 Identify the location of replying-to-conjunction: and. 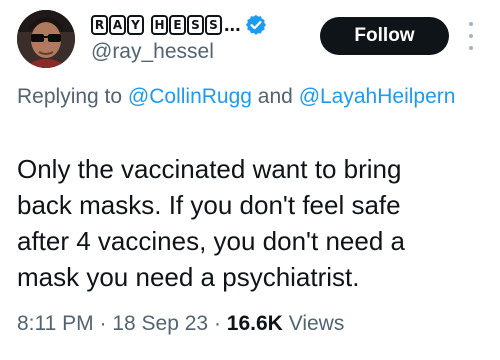
(275, 96).